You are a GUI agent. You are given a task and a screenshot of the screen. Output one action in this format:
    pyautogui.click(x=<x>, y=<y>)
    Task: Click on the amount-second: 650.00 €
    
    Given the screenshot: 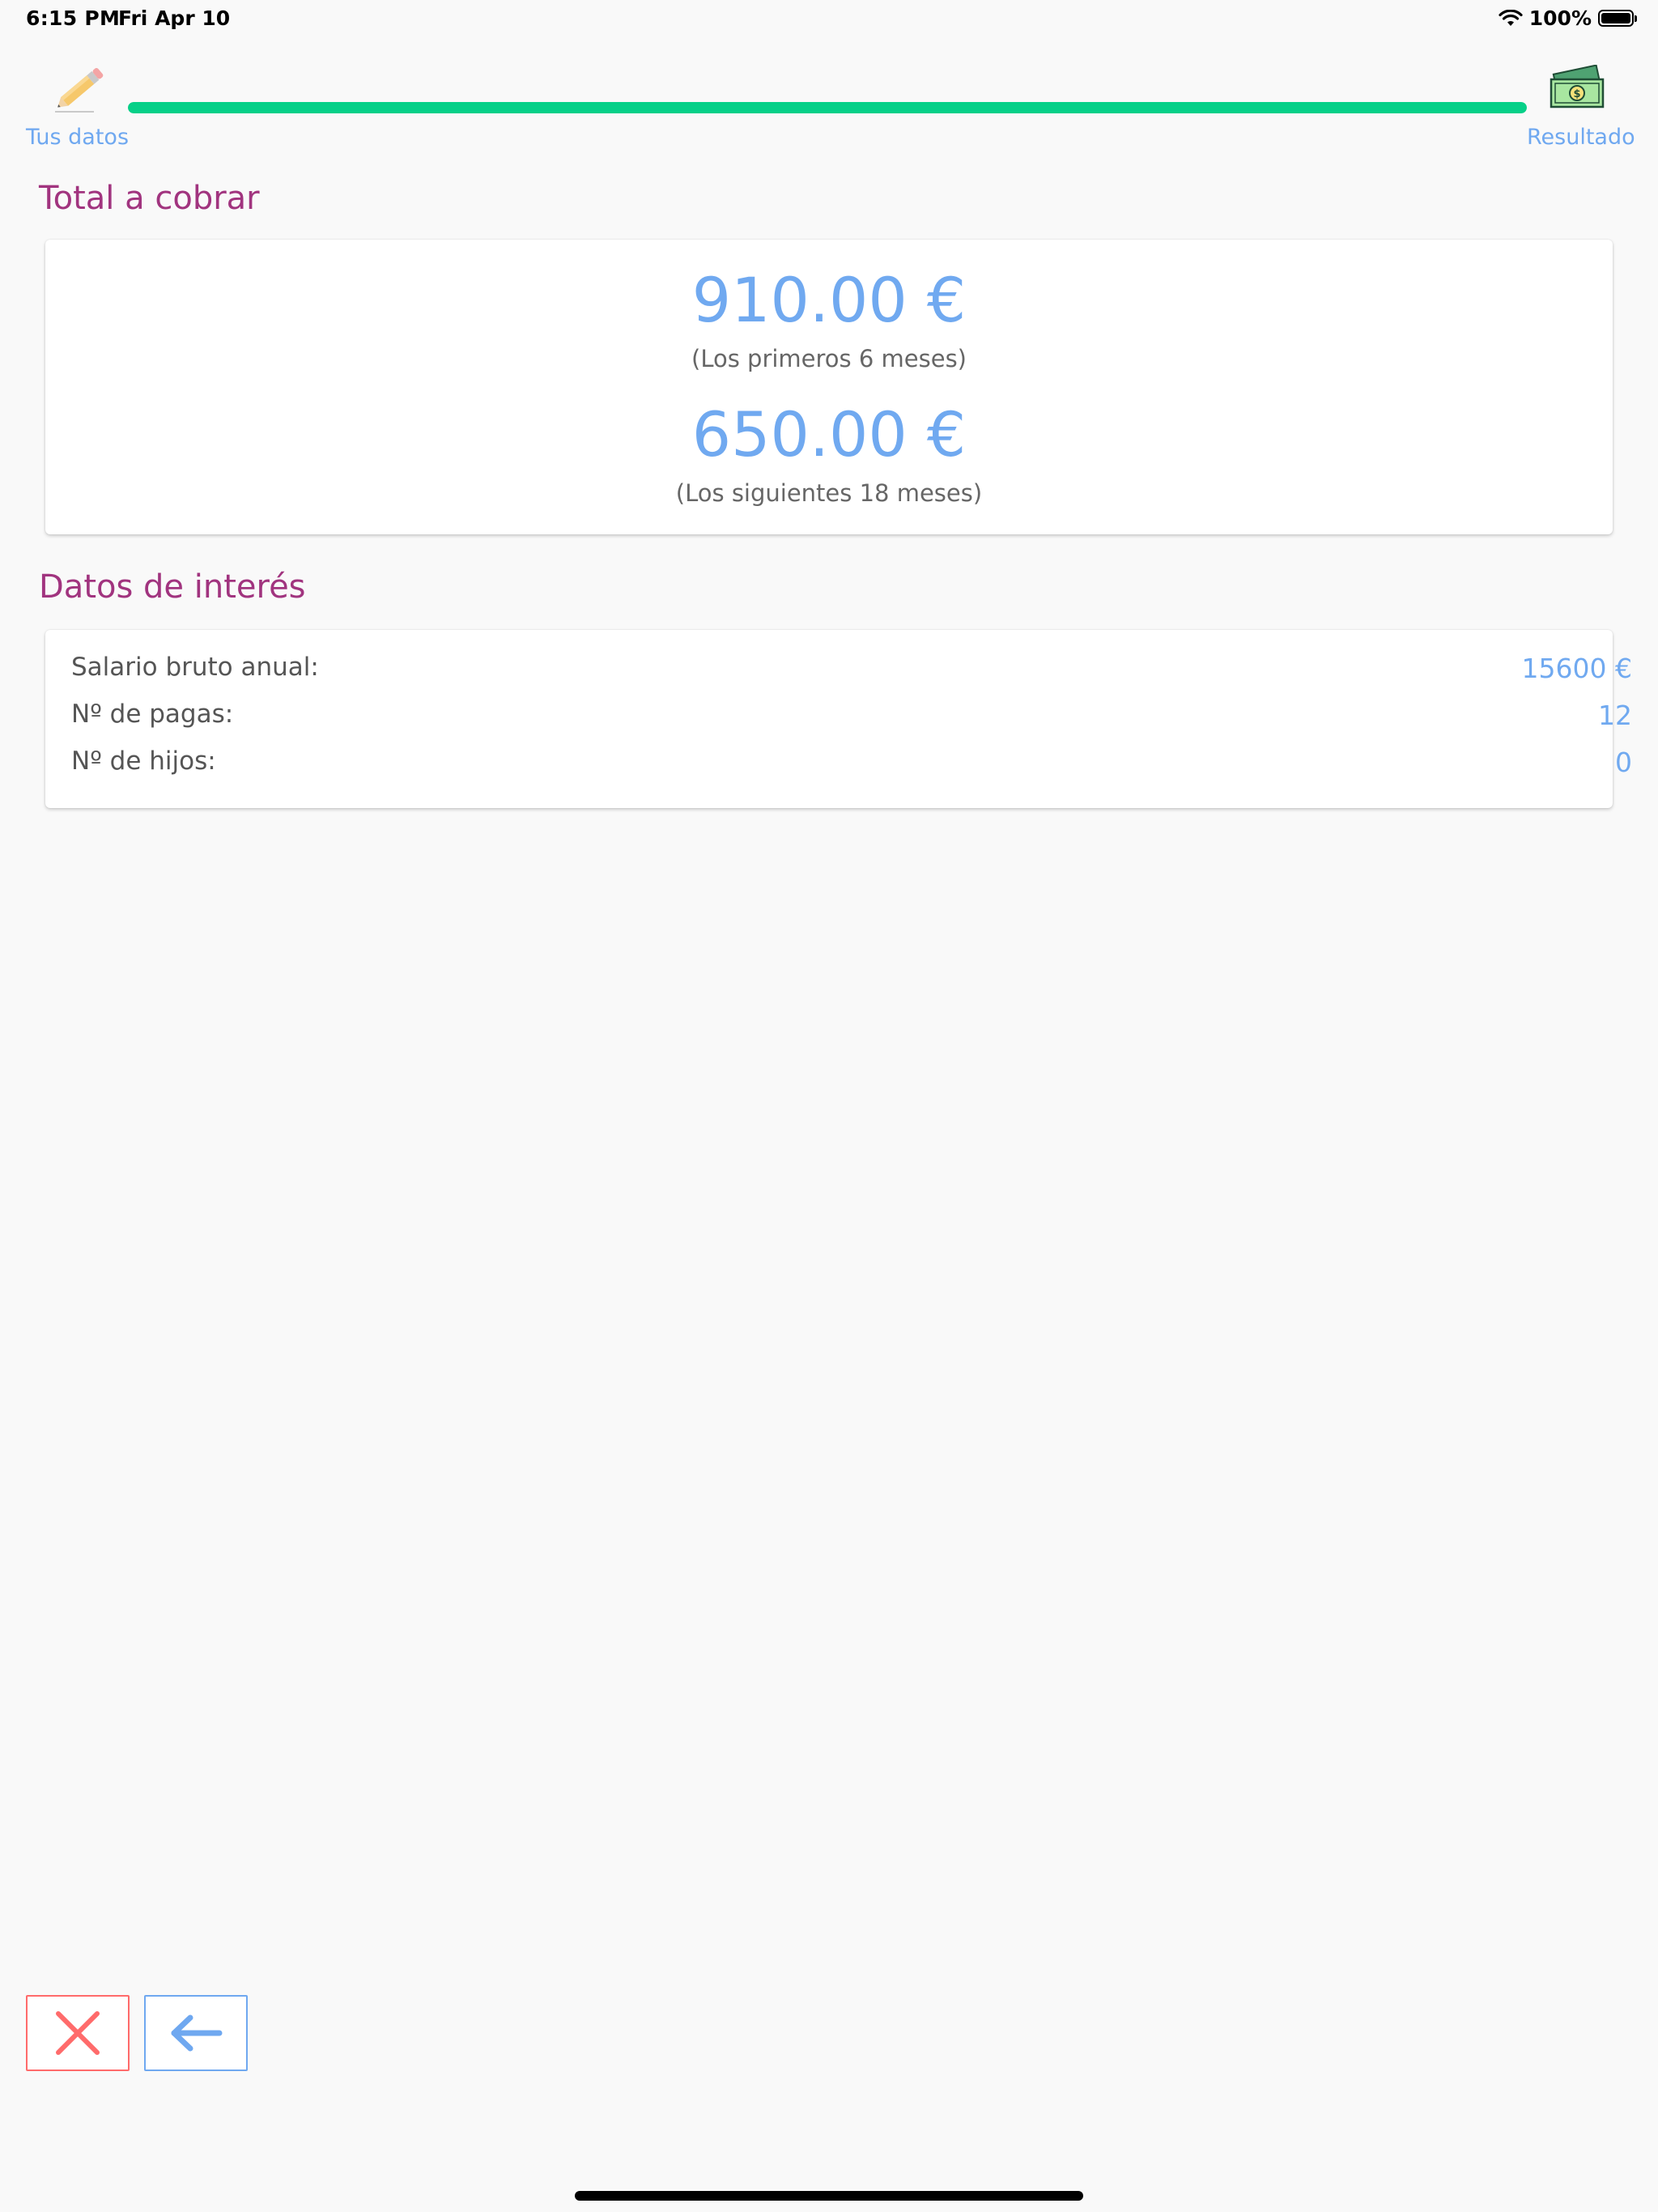 What is the action you would take?
    pyautogui.click(x=829, y=434)
    